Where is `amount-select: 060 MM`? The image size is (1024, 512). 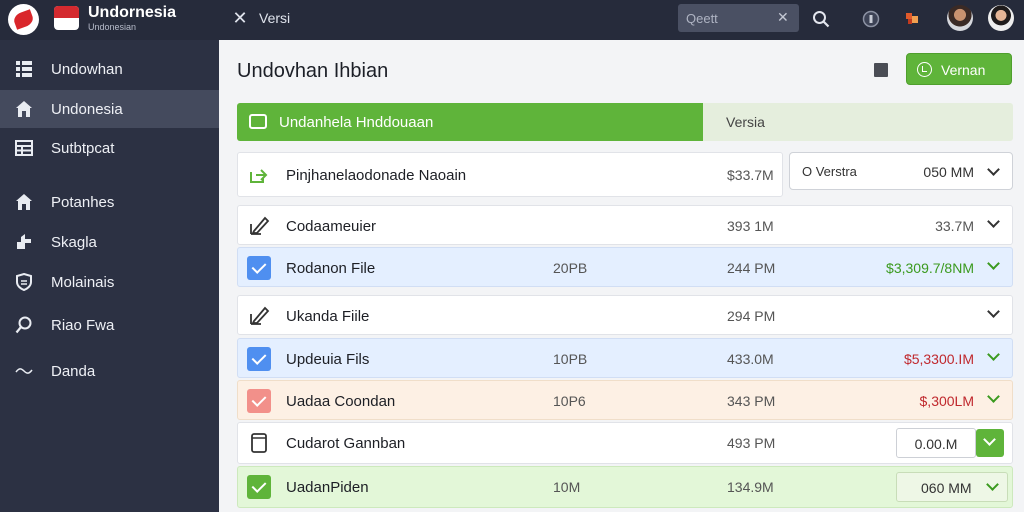 amount-select: 060 MM is located at coordinates (952, 487).